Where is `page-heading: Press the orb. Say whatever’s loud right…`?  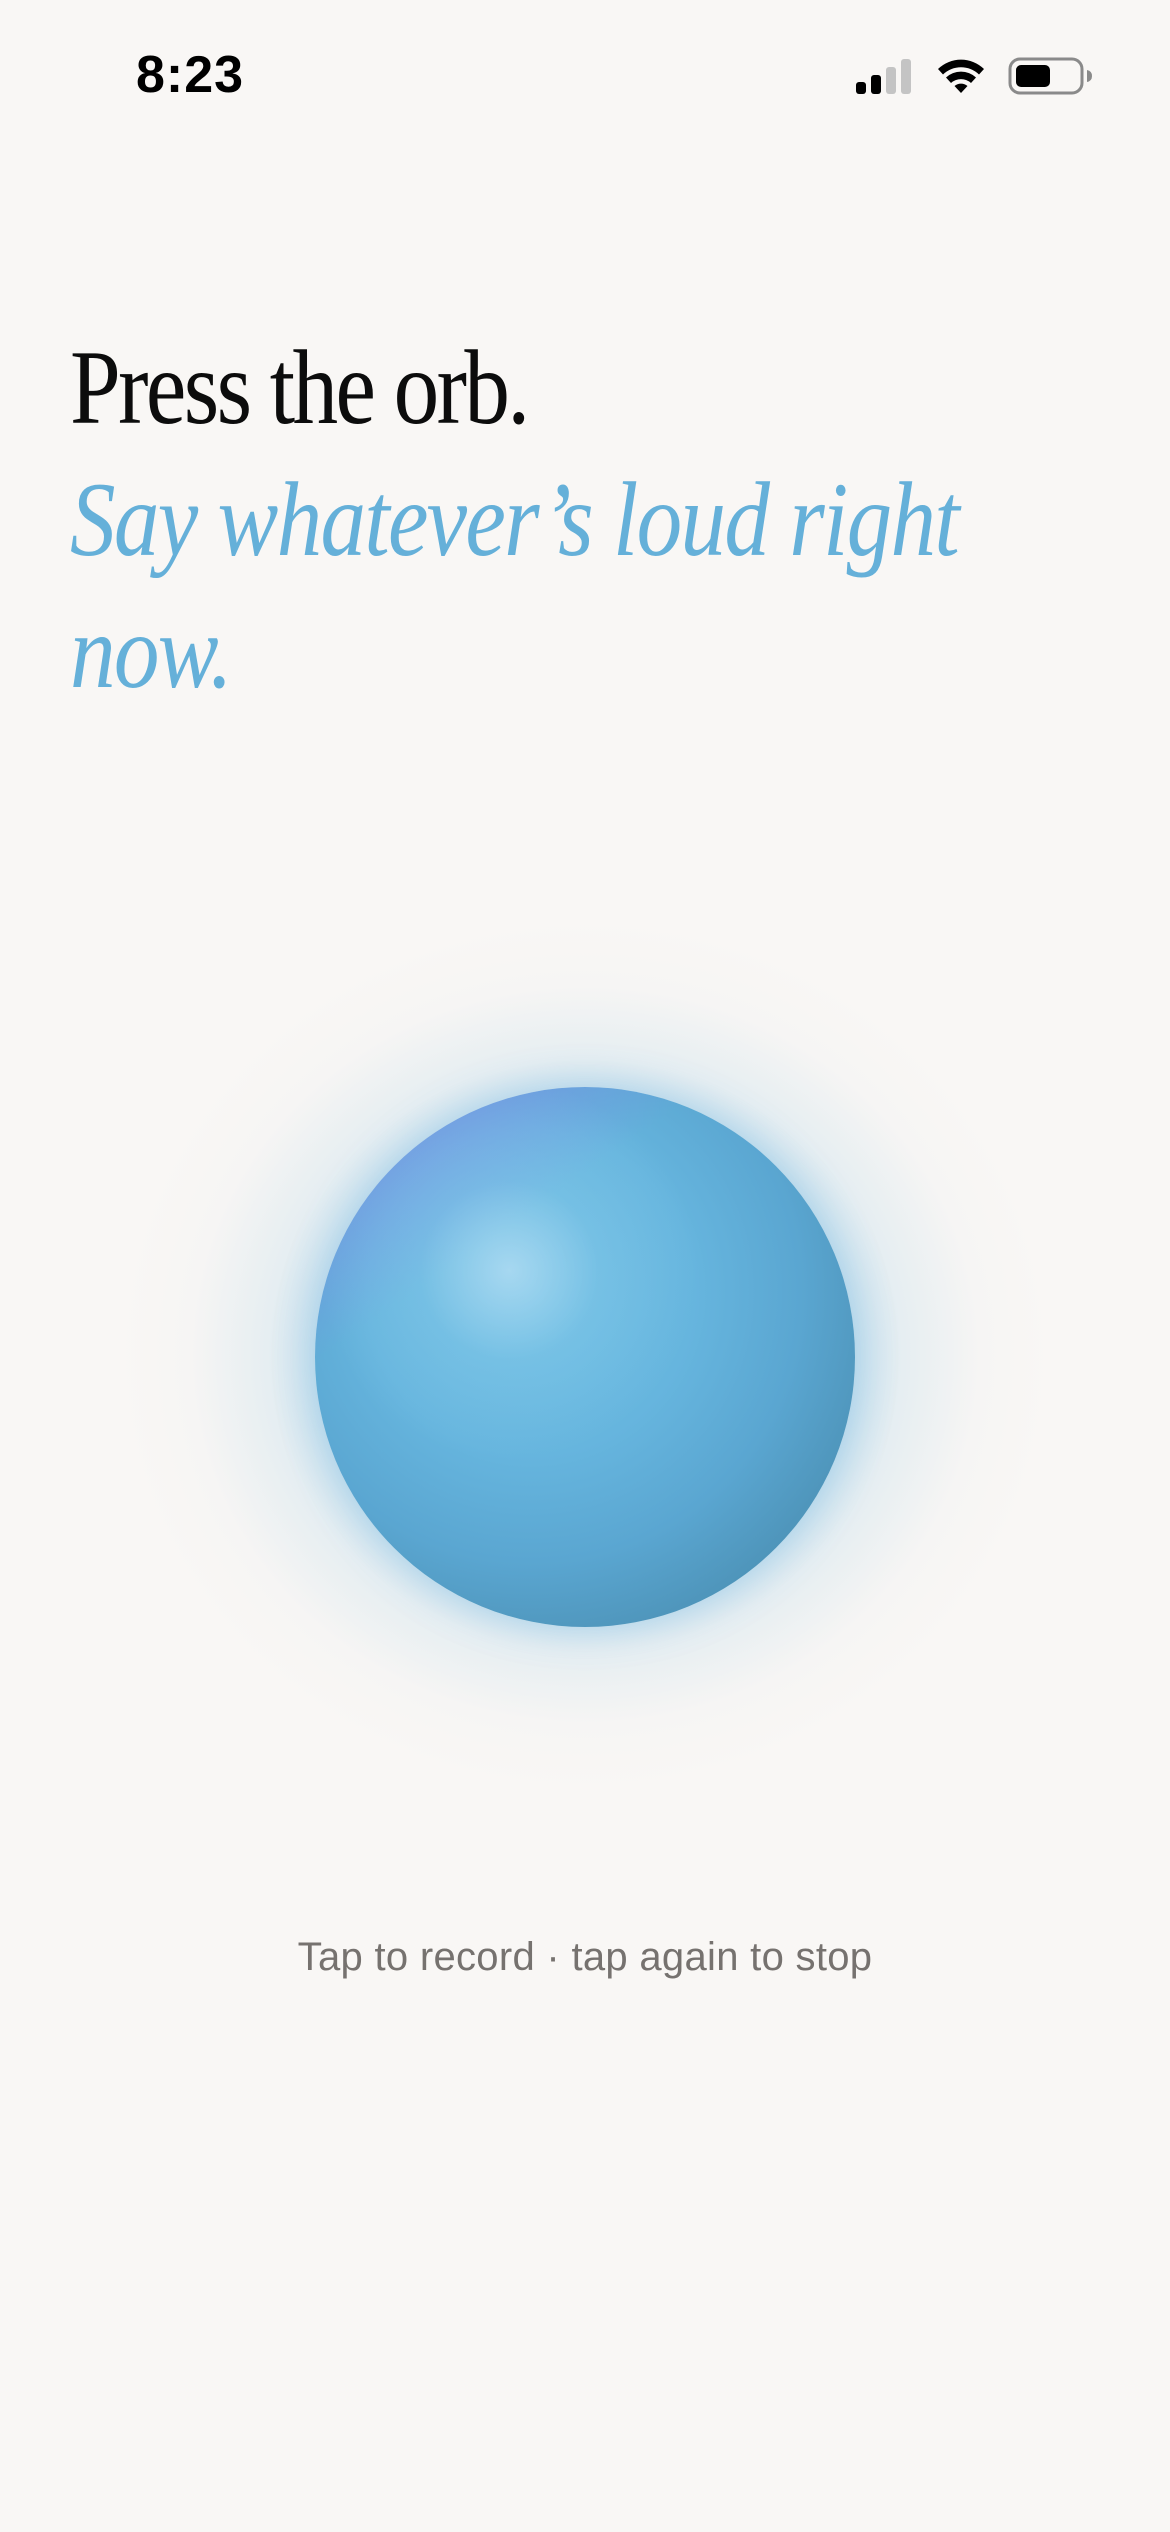
page-heading: Press the orb. Say whatever’s loud right… is located at coordinates (590, 520).